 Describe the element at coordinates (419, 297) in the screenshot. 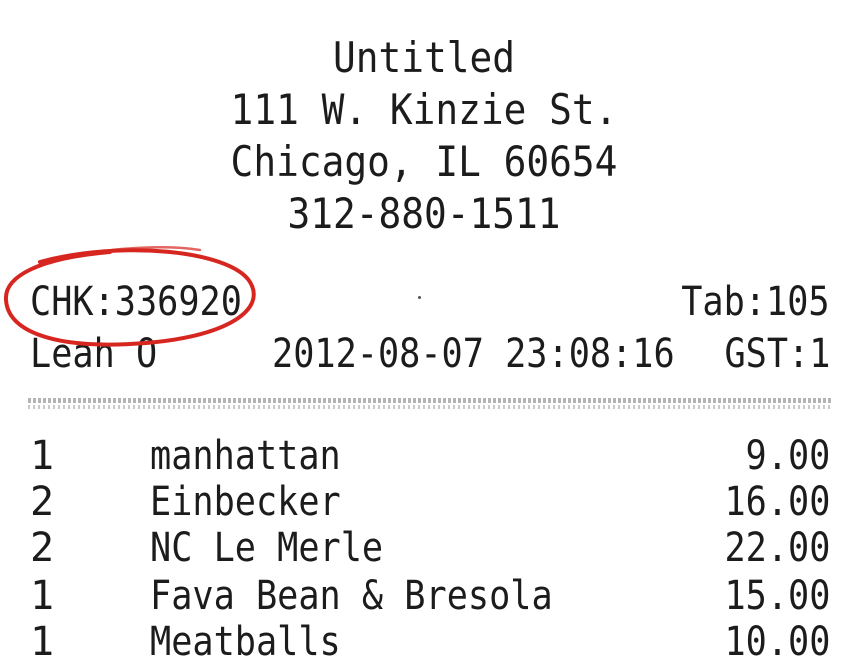

I see `paper-speck` at that location.